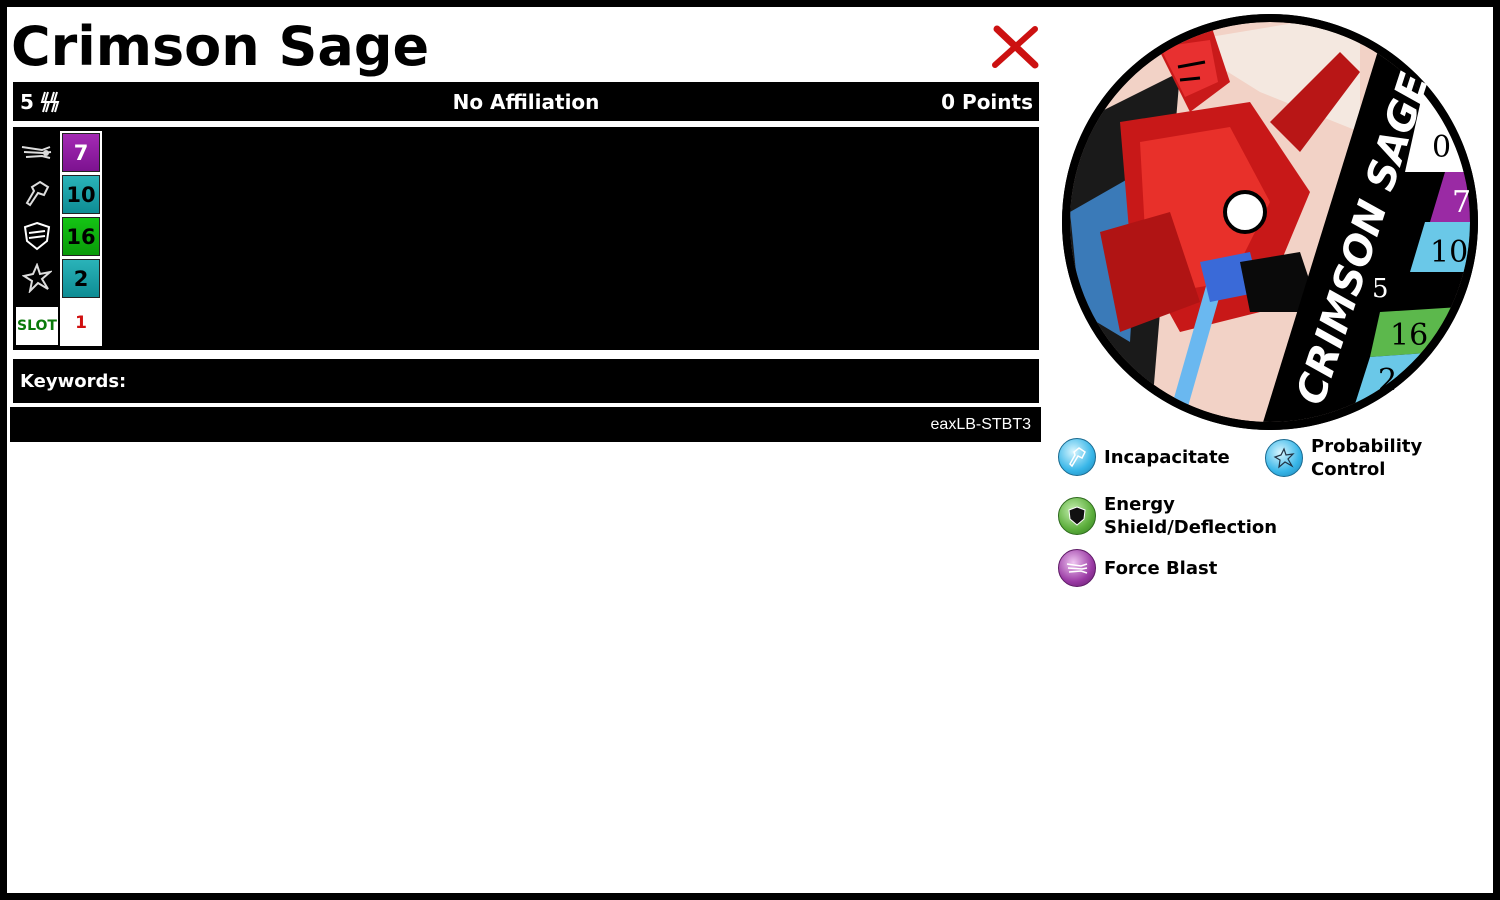  I want to click on power-name-line: Energy, so click(1139, 504).